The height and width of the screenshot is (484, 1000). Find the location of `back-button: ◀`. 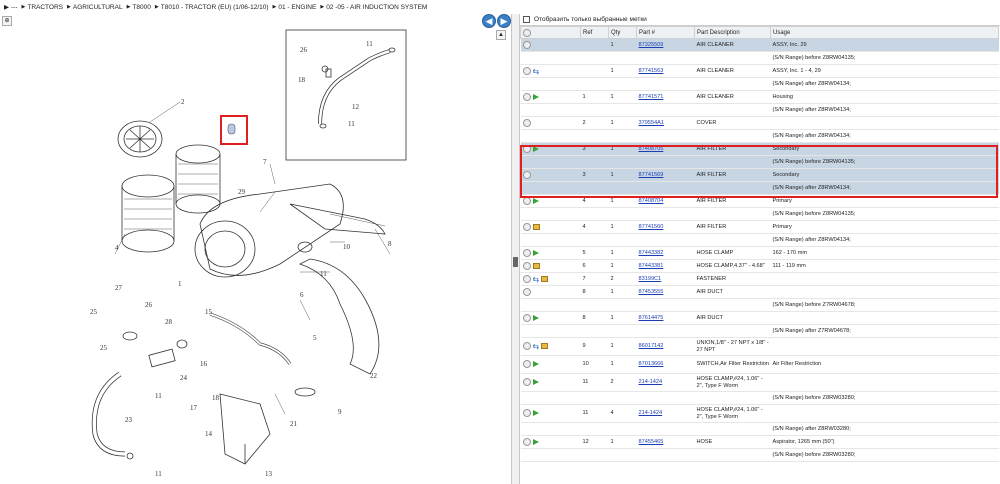

back-button: ◀ is located at coordinates (489, 21).